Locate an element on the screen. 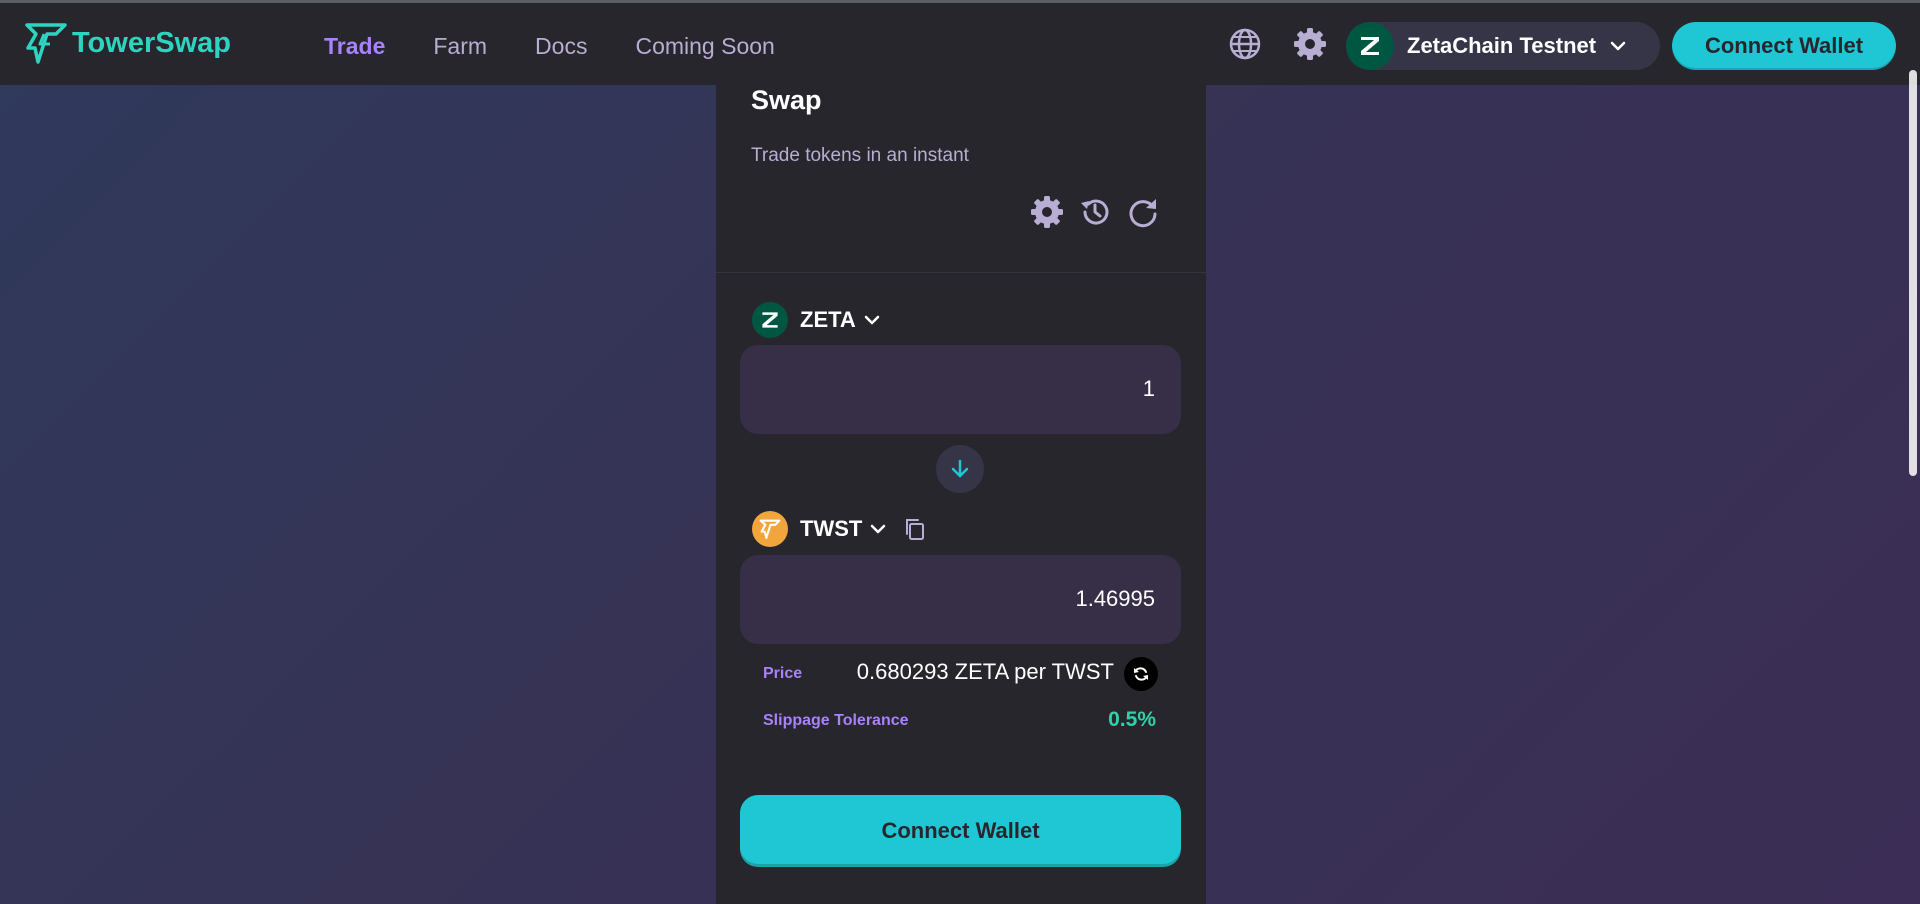  nav-docs: Docs is located at coordinates (561, 46).